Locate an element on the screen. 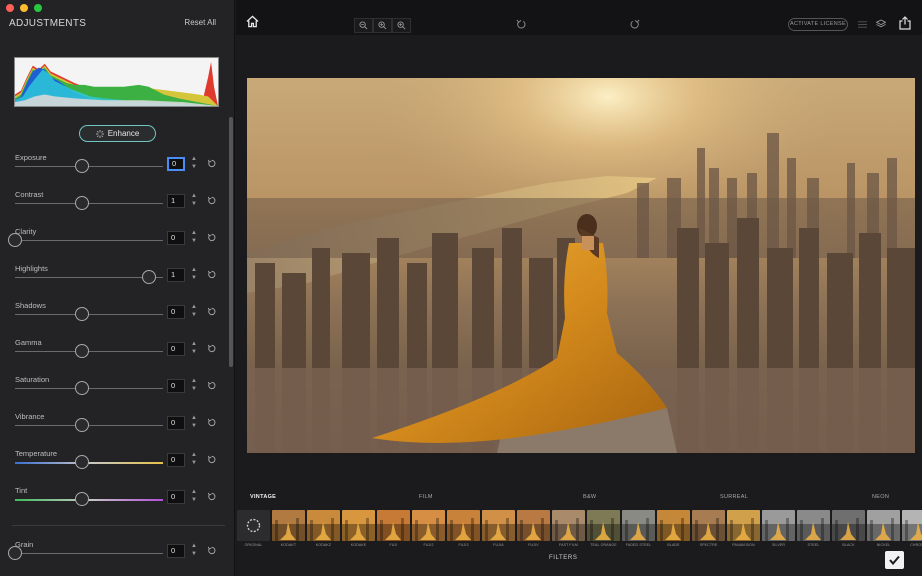 Image resolution: width=922 pixels, height=576 pixels. filter-thumbnail: TEAL ORANGE is located at coordinates (603, 530).